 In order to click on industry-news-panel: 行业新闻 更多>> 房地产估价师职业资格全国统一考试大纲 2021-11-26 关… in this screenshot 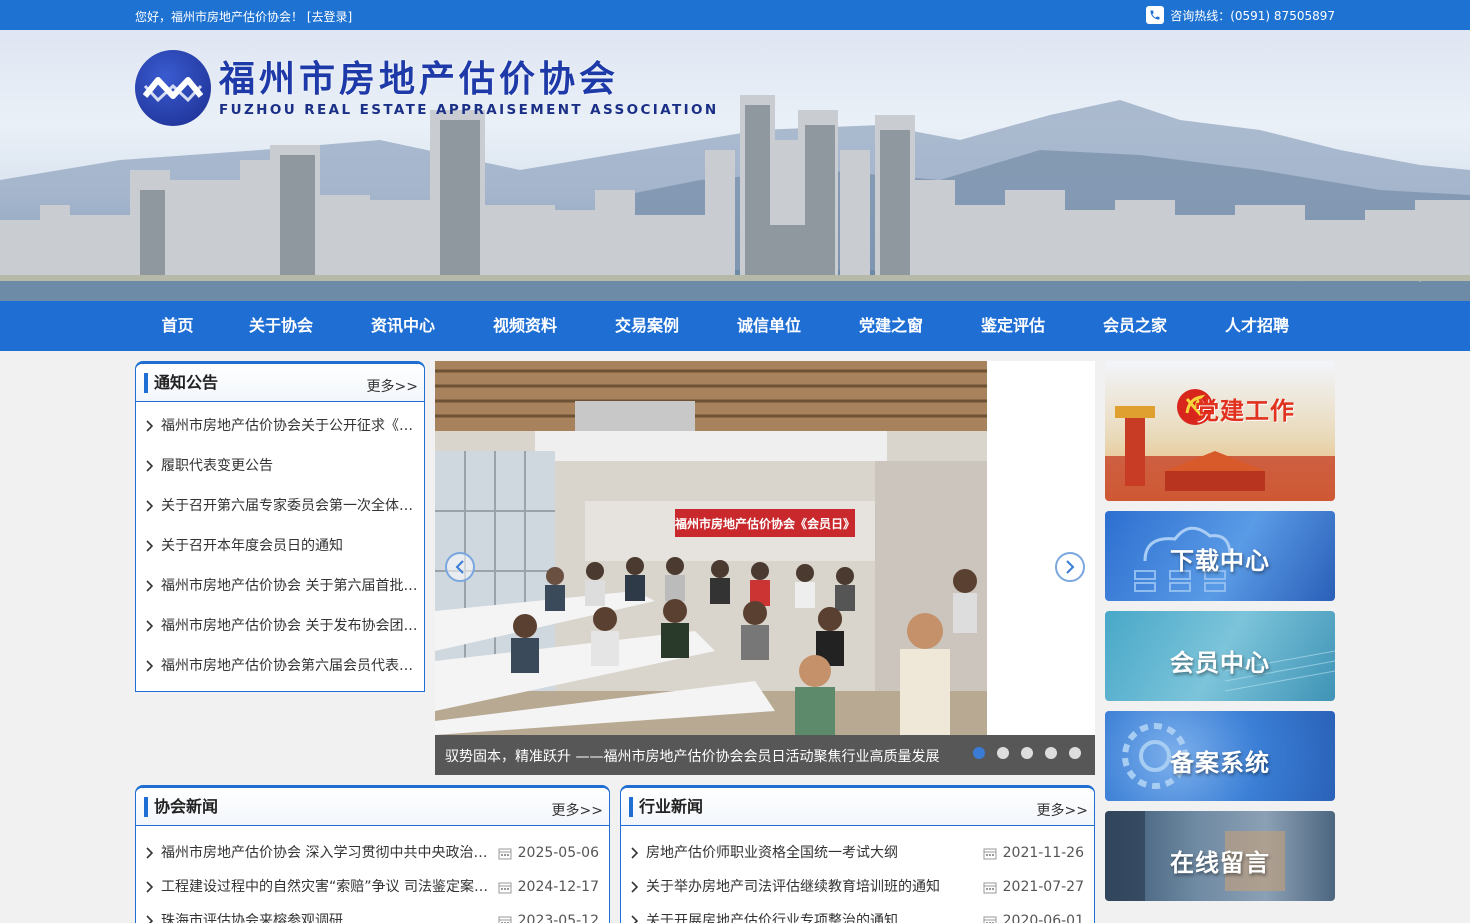, I will do `click(857, 854)`.